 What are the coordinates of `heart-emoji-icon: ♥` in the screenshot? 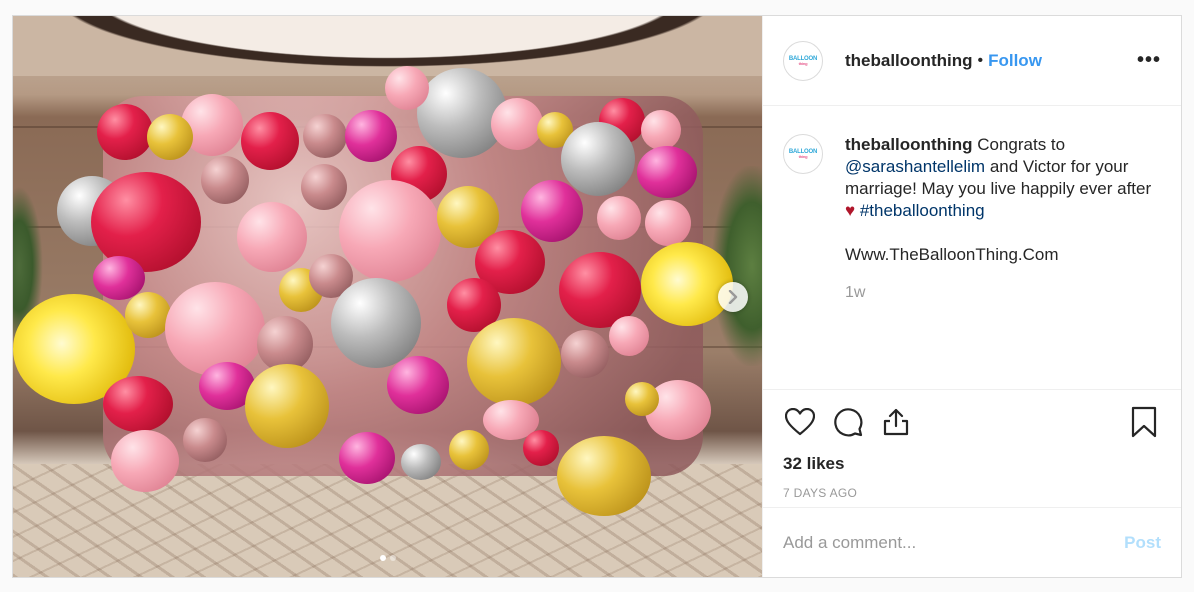 It's located at (850, 210).